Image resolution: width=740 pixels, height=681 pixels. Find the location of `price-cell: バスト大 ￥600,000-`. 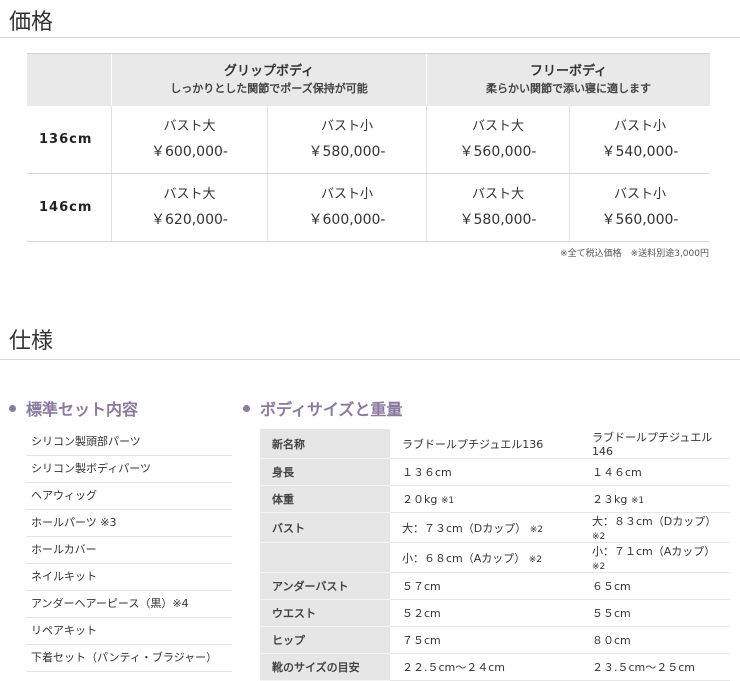

price-cell: バスト大 ￥600,000- is located at coordinates (189, 140).